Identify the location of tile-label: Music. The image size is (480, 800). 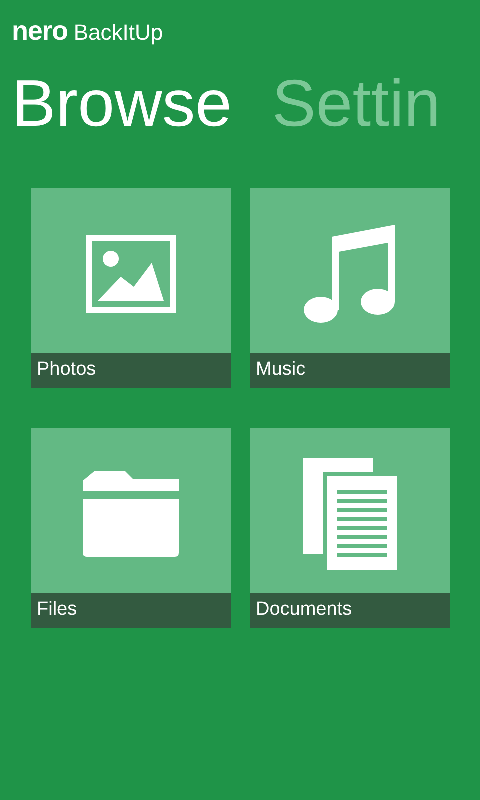
(281, 370).